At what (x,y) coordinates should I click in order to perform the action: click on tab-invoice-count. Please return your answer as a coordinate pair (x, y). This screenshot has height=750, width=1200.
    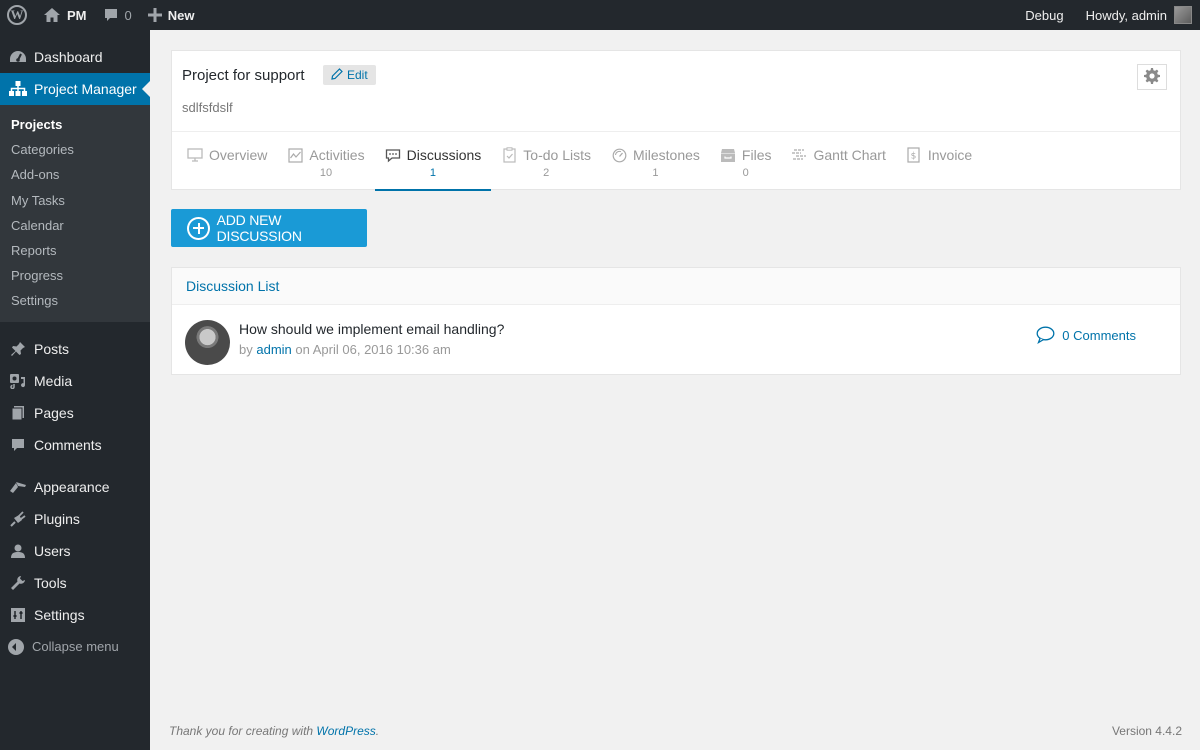
    Looking at the image, I should click on (939, 173).